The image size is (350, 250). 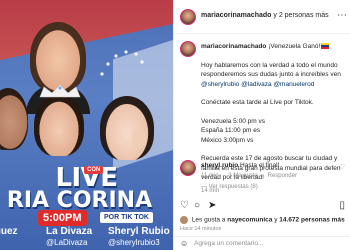 I want to click on see-replies-label: Ver respuestas (8), so click(x=233, y=187).